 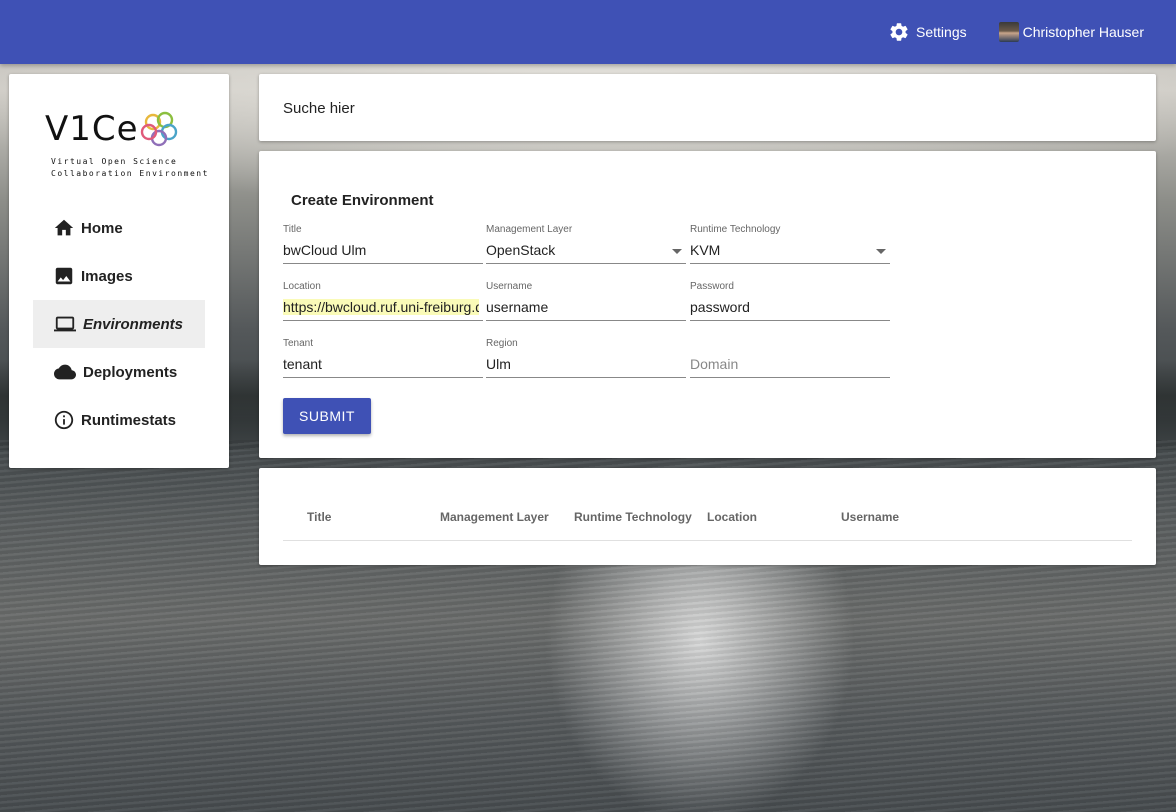 I want to click on avatar, so click(x=1008, y=32).